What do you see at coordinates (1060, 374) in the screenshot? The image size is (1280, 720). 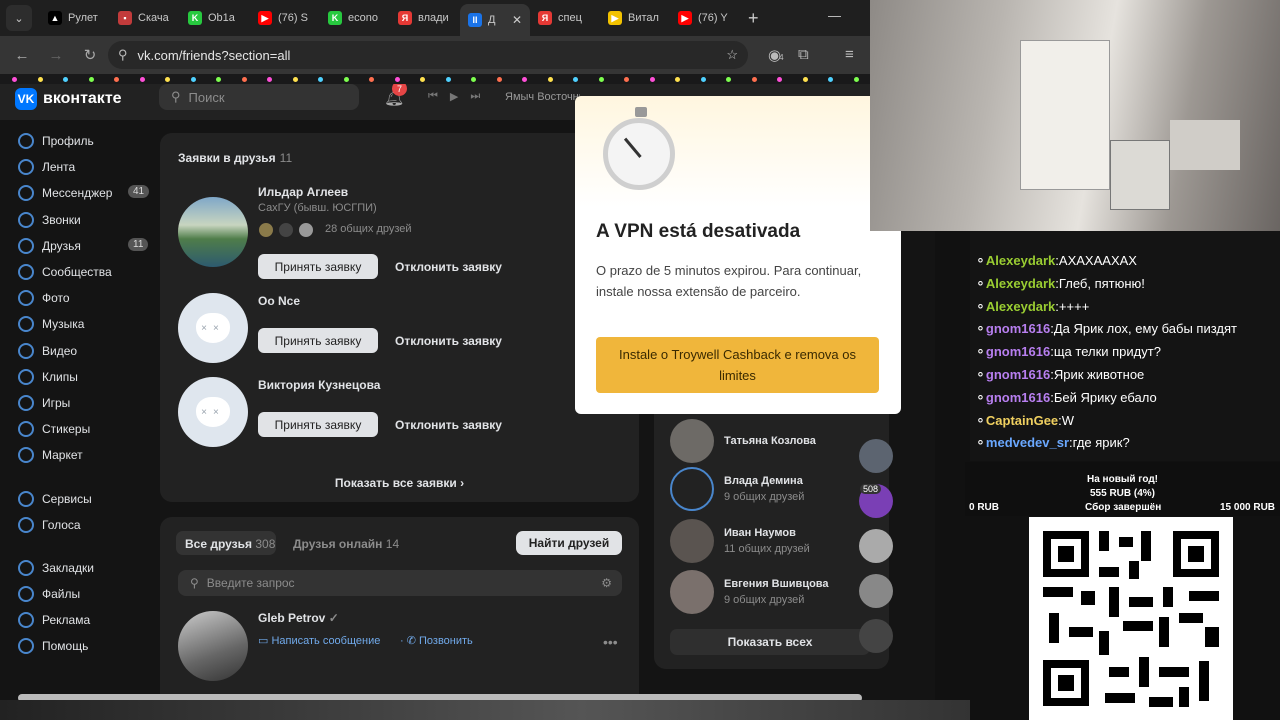 I see `chat-message: ⚬gnom1616:Ярик животное` at bounding box center [1060, 374].